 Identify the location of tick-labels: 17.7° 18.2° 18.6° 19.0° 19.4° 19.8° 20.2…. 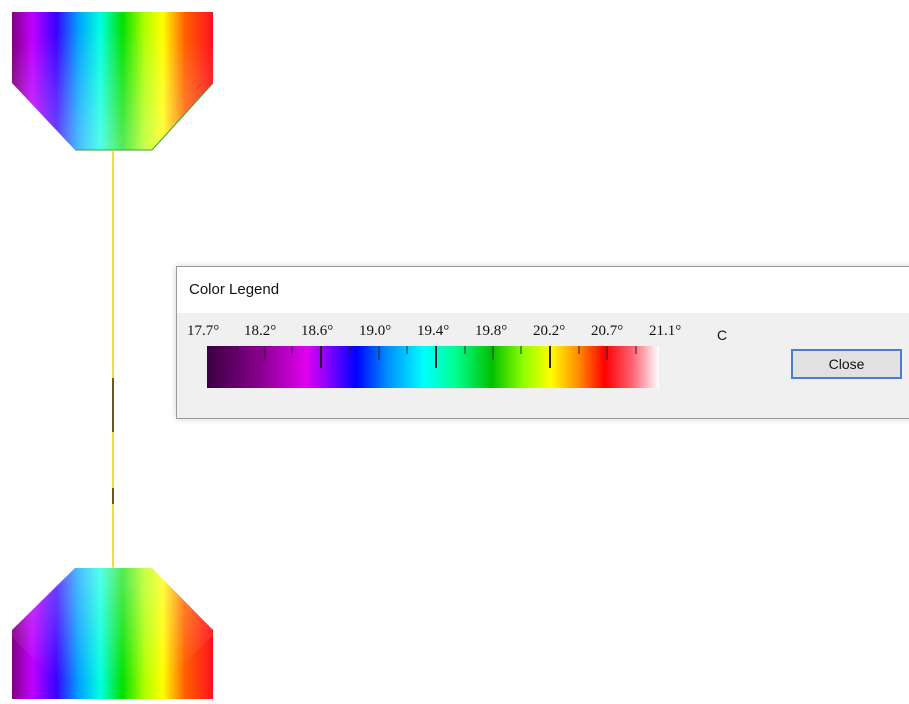
(434, 333).